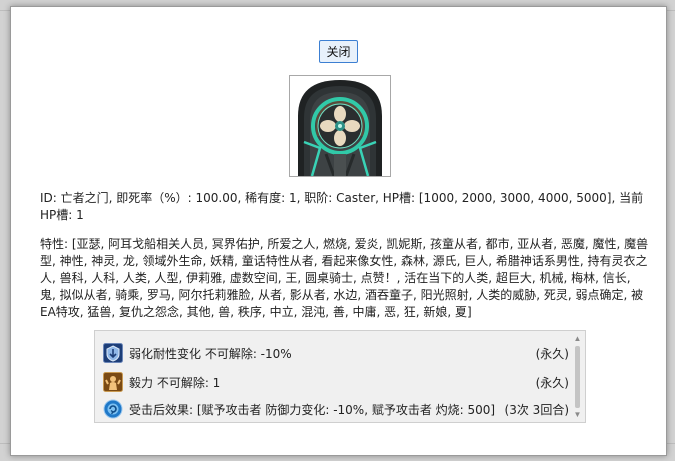  Describe the element at coordinates (536, 409) in the screenshot. I see `buff-duration: (3次 3回合)` at that location.